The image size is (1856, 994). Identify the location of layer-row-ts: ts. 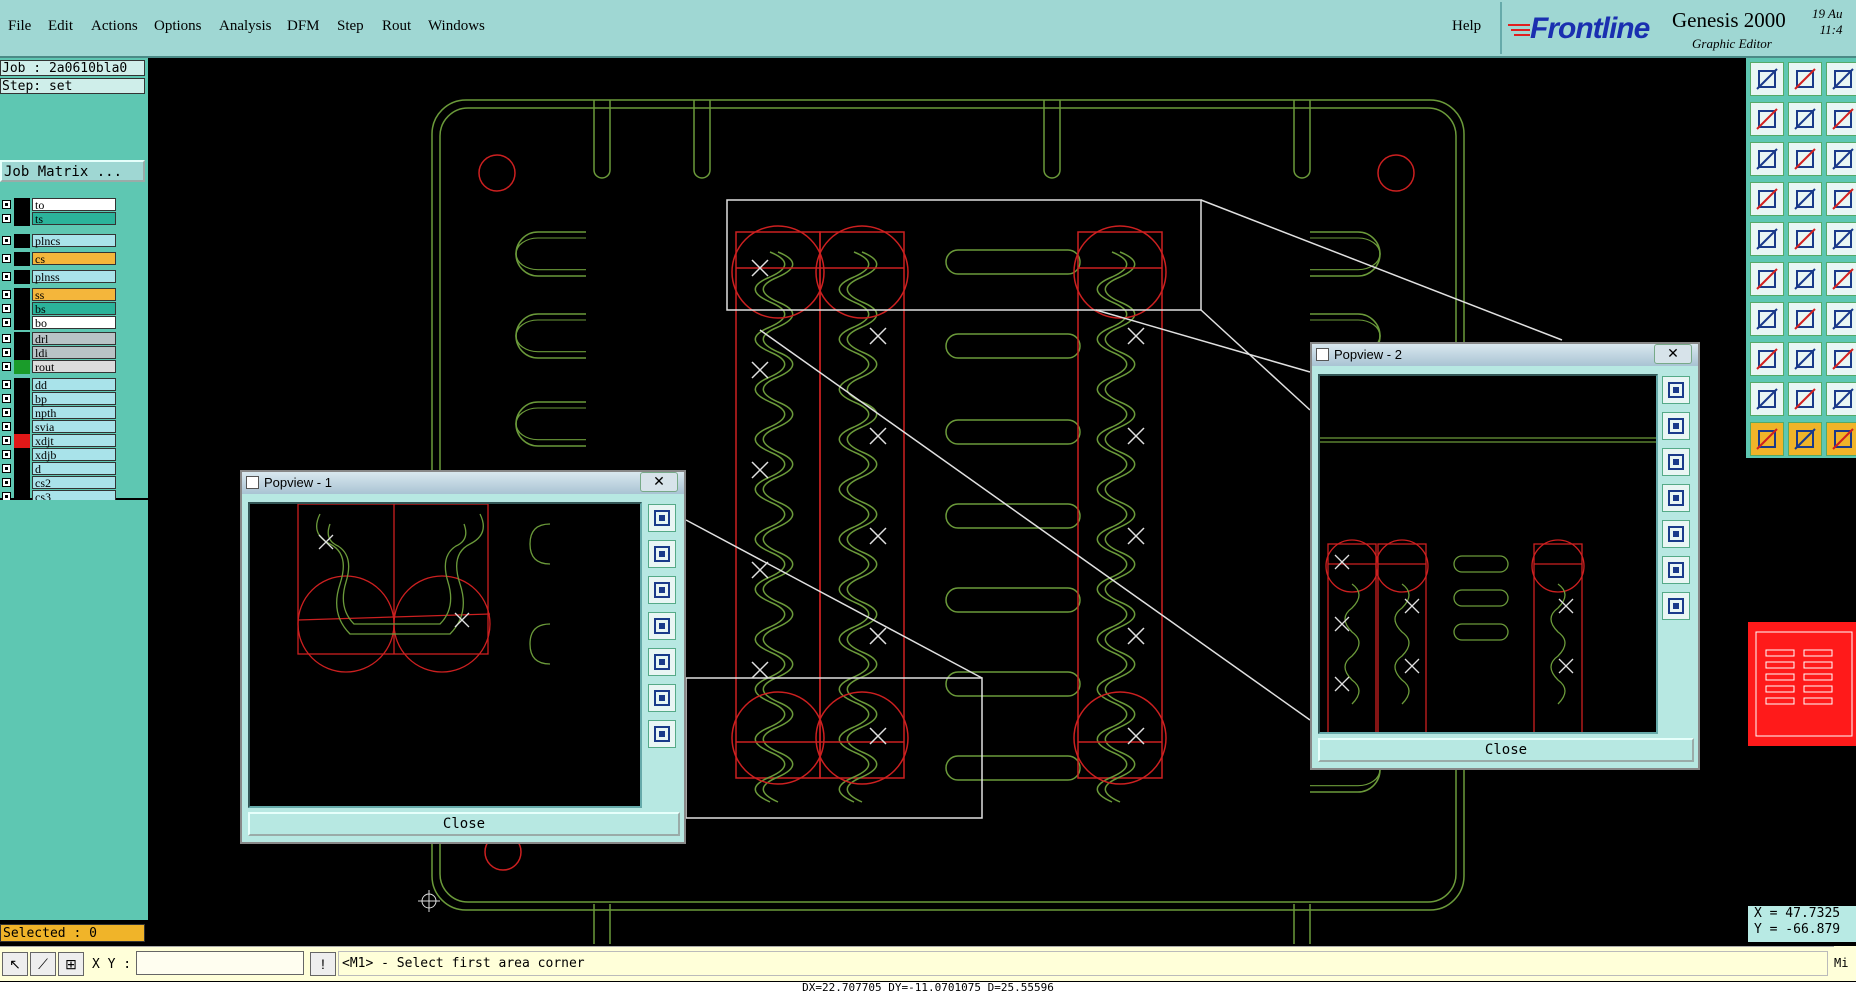
(59, 219).